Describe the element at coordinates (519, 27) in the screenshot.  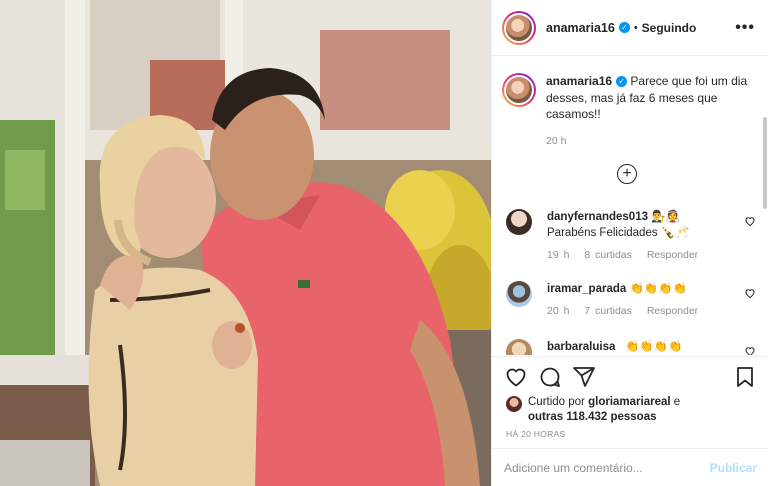
I see `author-avatar` at that location.